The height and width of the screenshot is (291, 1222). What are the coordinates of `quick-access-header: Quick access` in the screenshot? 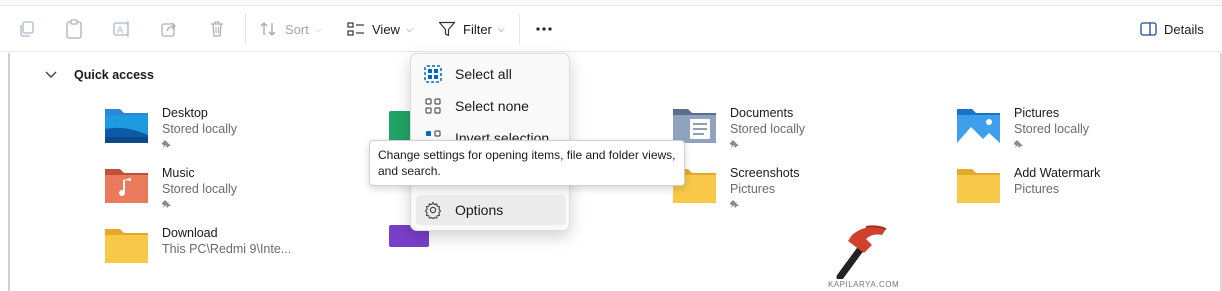 It's located at (99, 75).